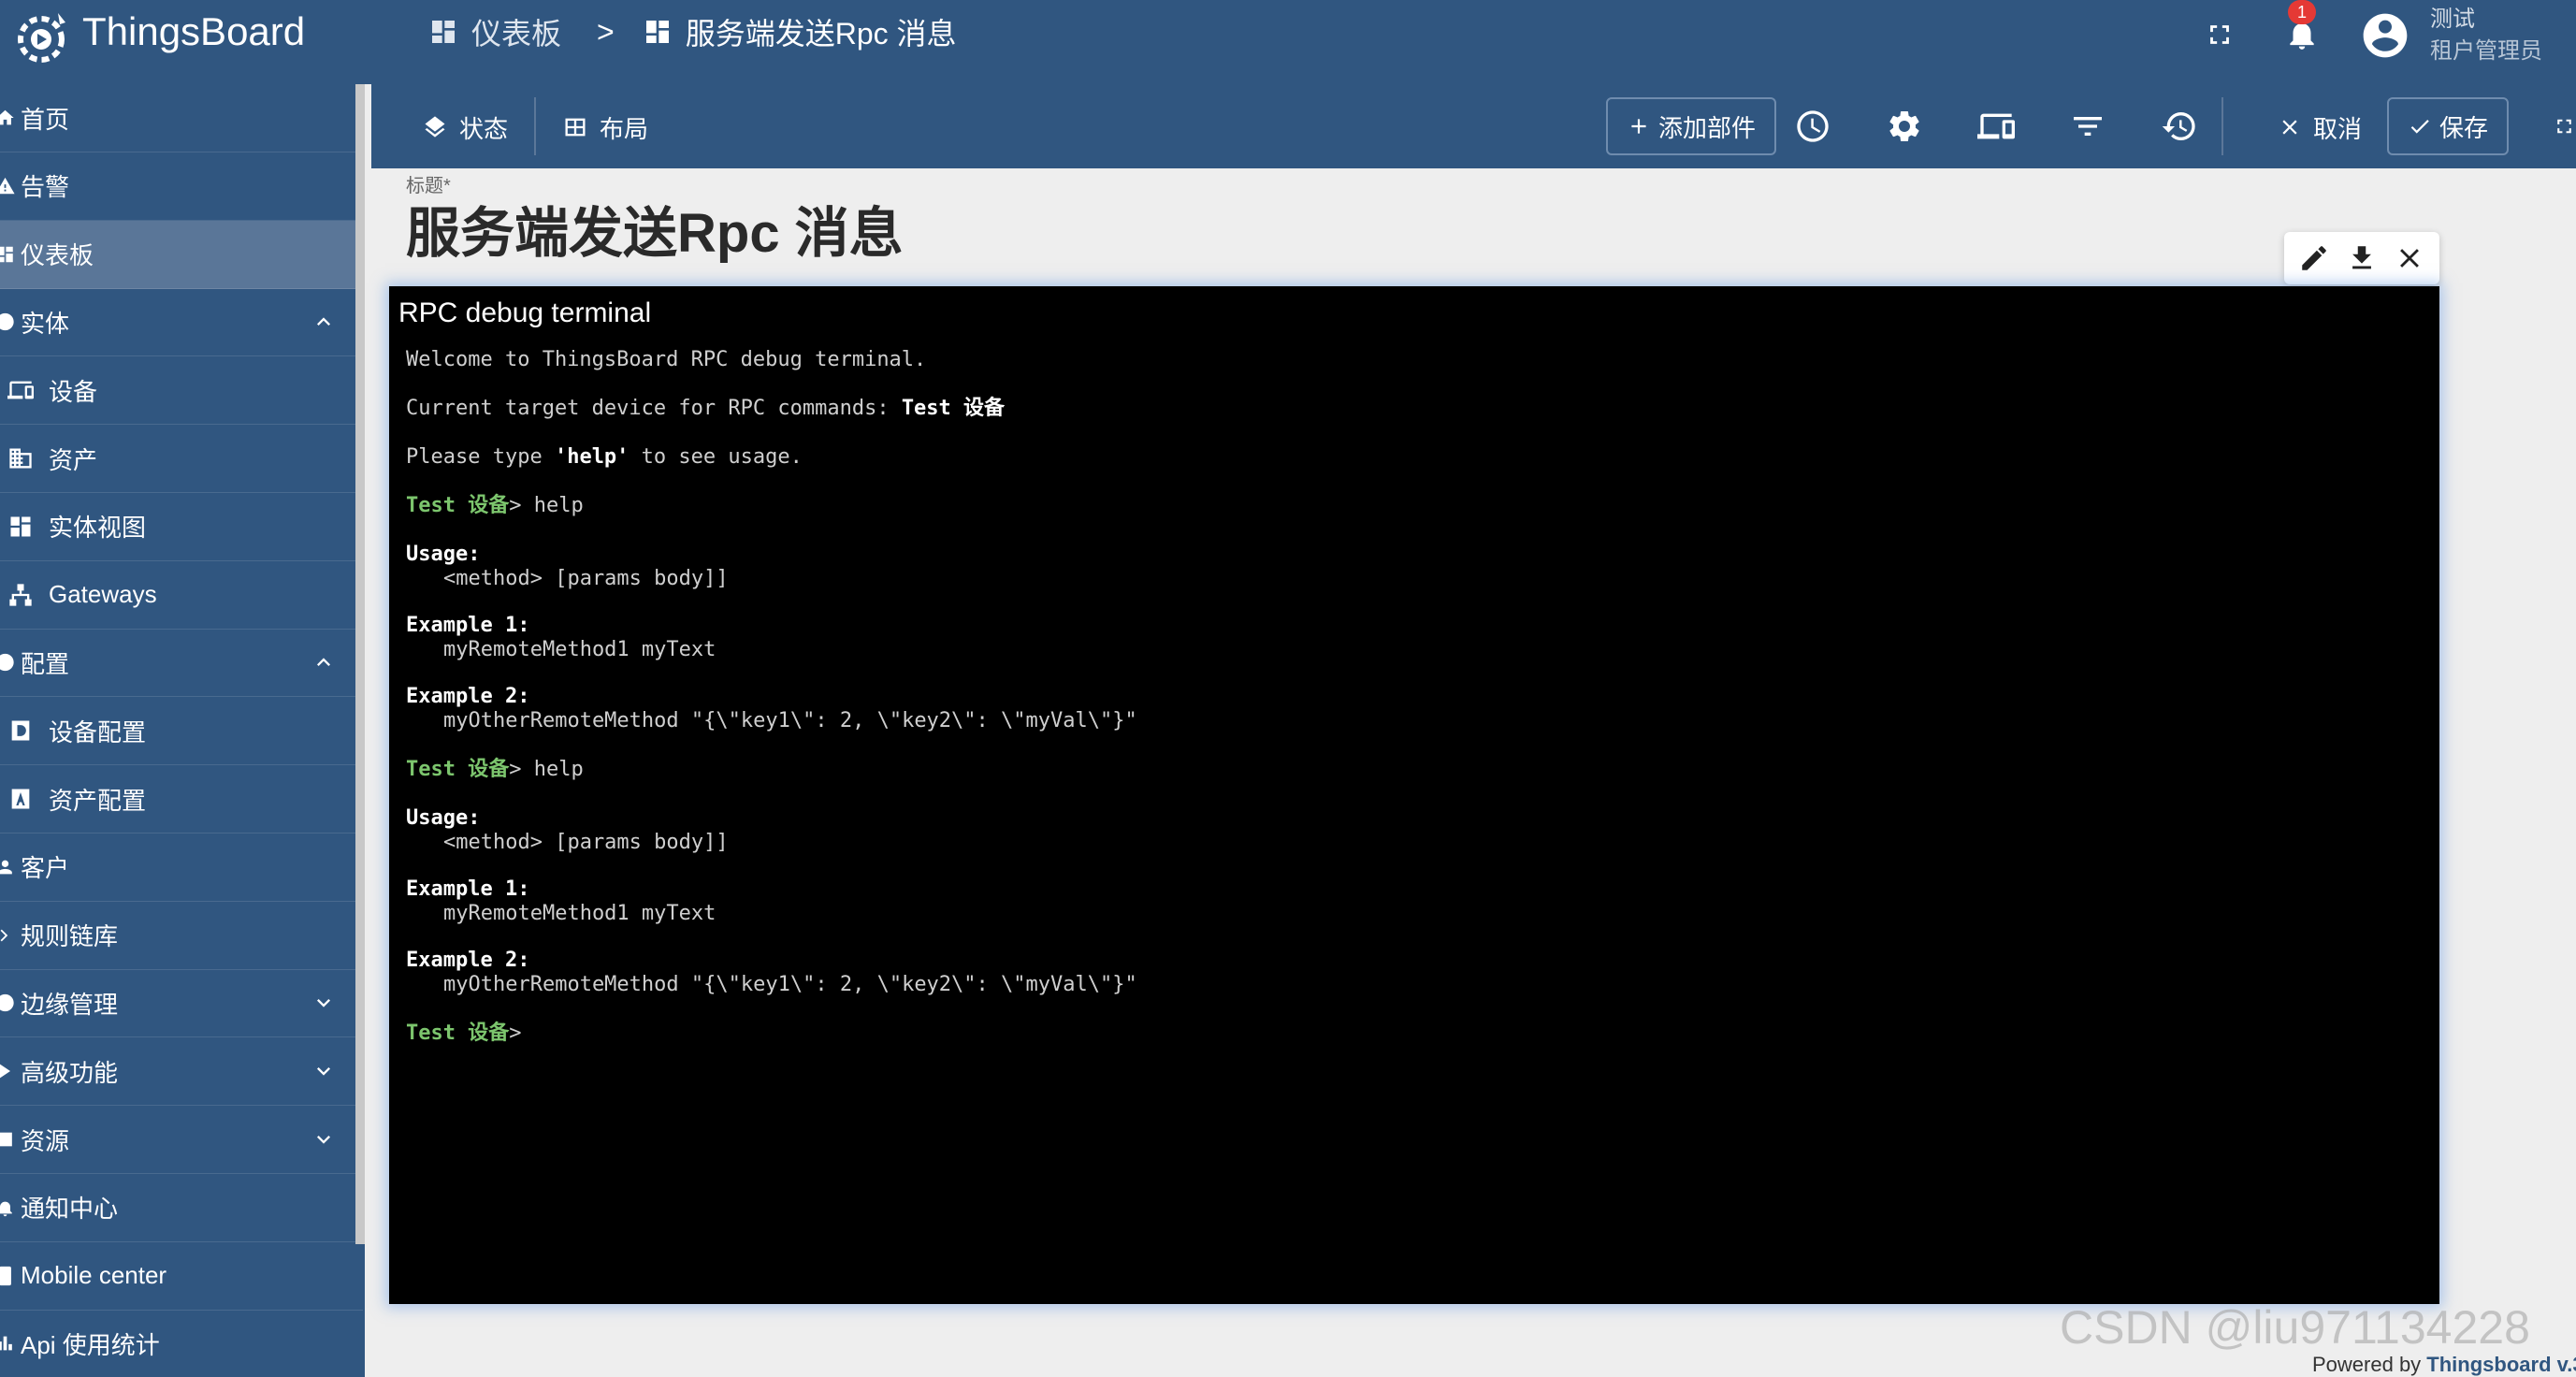  Describe the element at coordinates (70, 1209) in the screenshot. I see `sidebar-item-label: 通知中心` at that location.